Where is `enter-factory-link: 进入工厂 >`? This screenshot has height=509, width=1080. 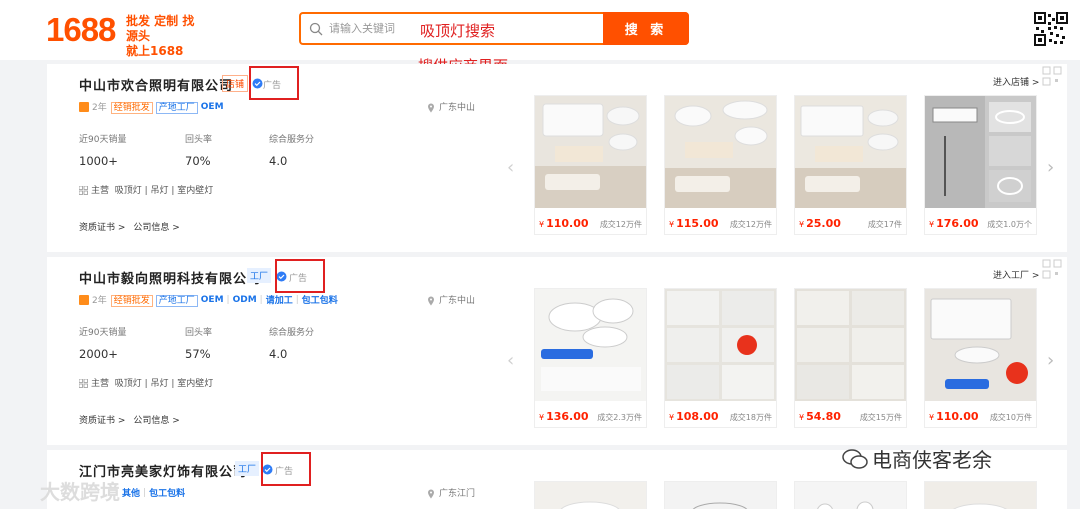
enter-factory-link: 进入工厂 > is located at coordinates (1016, 274).